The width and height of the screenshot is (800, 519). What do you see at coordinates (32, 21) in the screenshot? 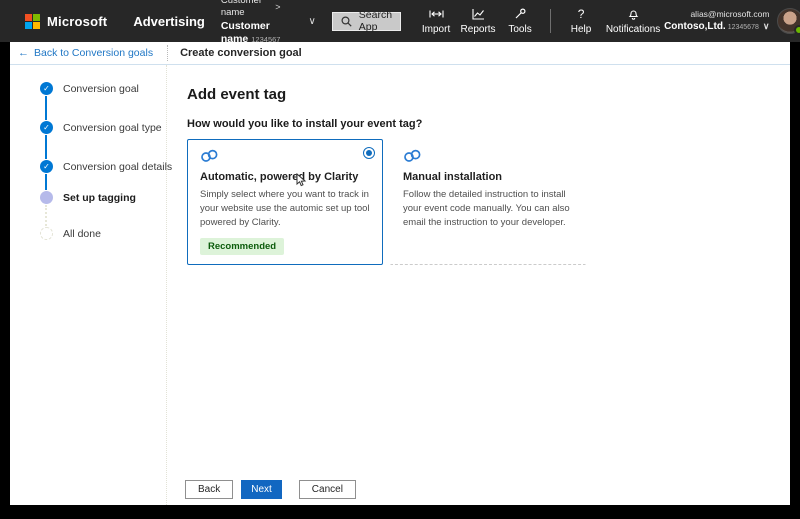
I see `microsoft-logo-icon` at bounding box center [32, 21].